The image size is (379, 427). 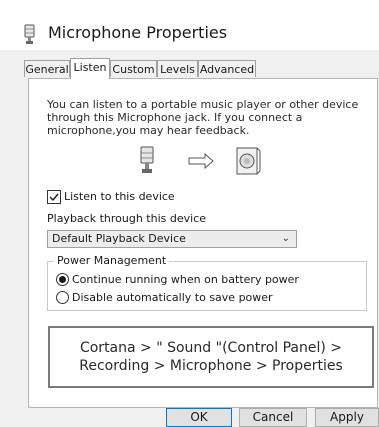 I want to click on checkmark-icon, so click(x=54, y=197).